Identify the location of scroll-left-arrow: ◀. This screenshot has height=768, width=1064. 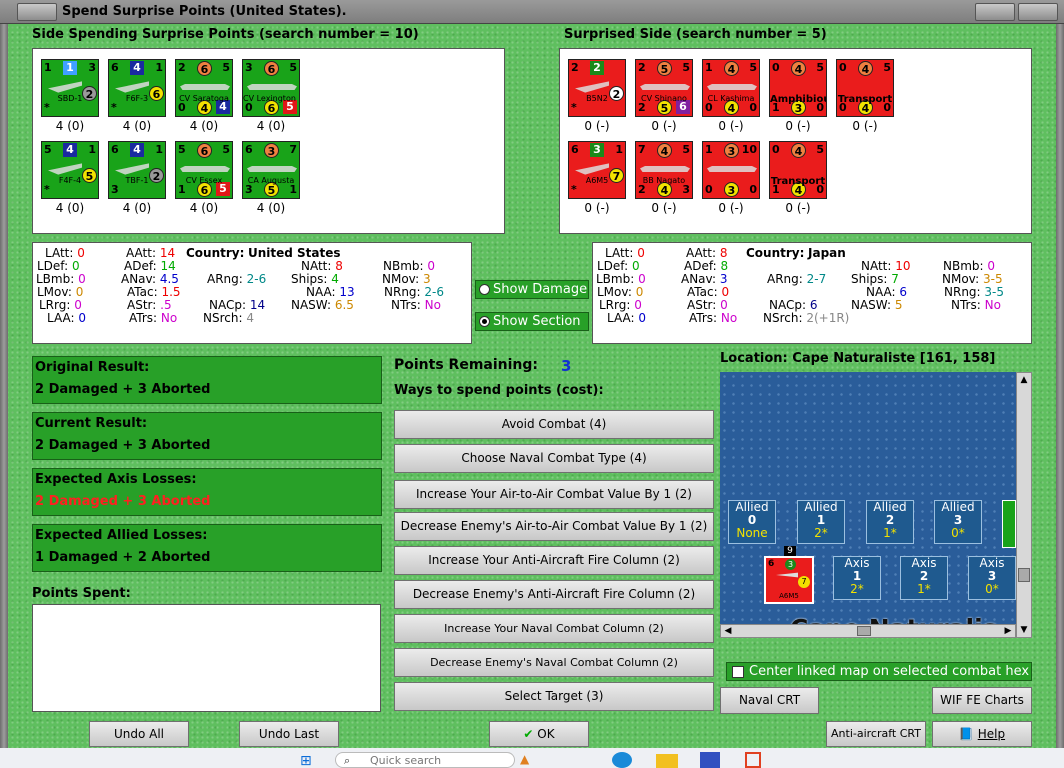
(728, 631).